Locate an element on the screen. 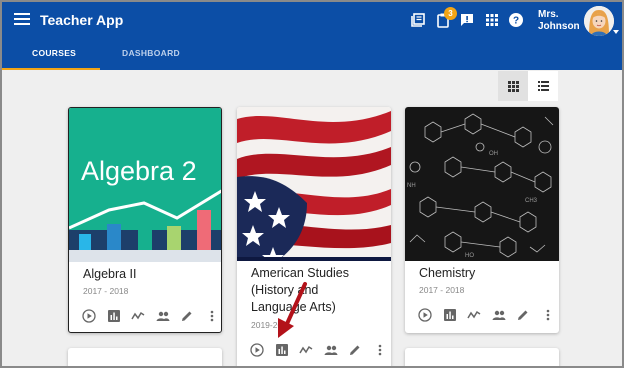  svg-text: OH is located at coordinates (493, 154).